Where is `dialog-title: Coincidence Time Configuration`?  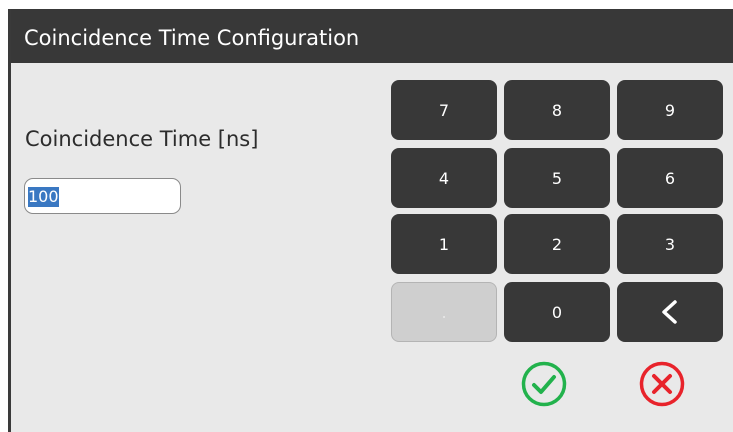 dialog-title: Coincidence Time Configuration is located at coordinates (192, 38).